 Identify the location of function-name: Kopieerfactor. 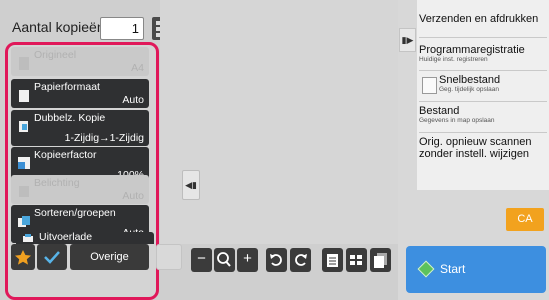
(65, 155).